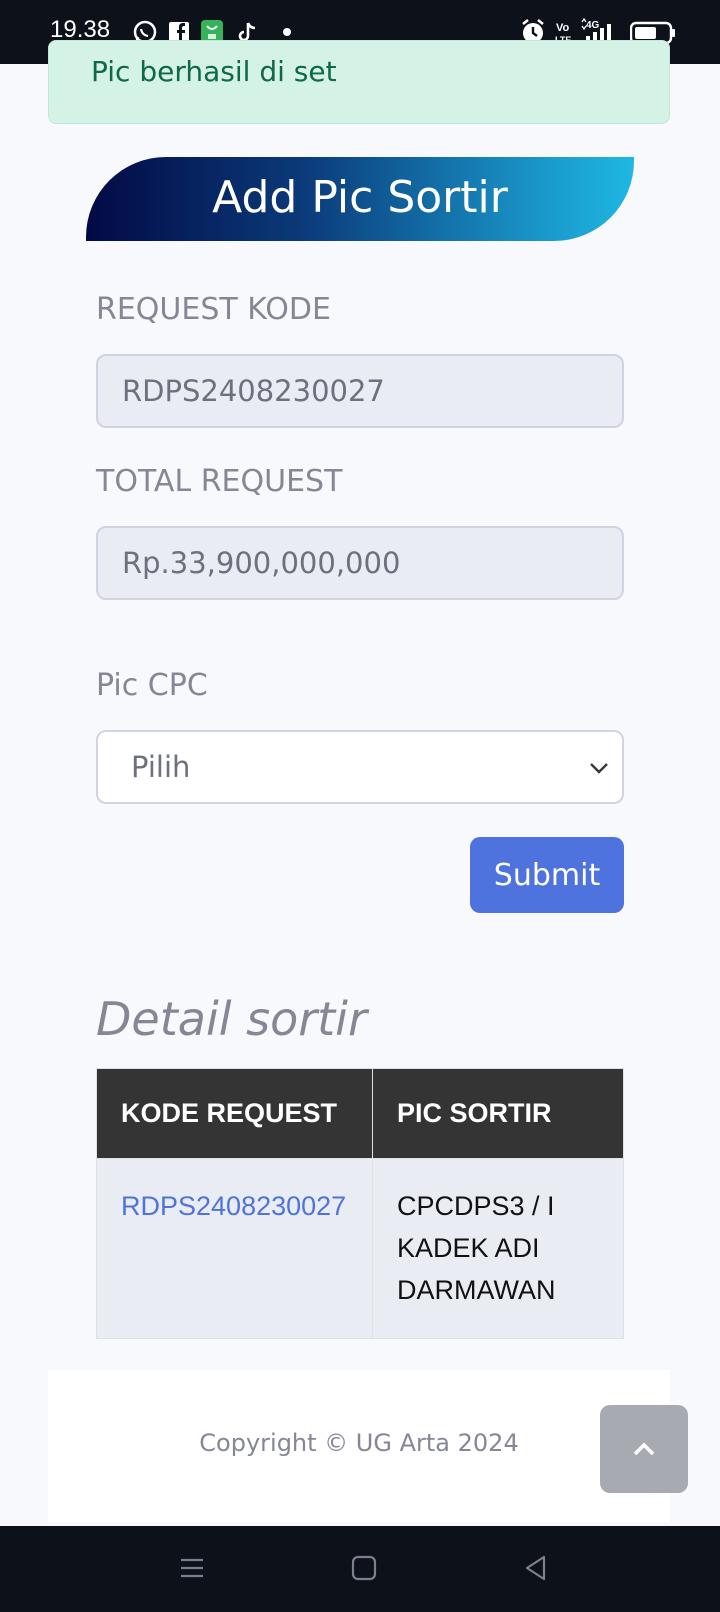  I want to click on column-header-pic-sortir: PIC SORTIR, so click(498, 1113).